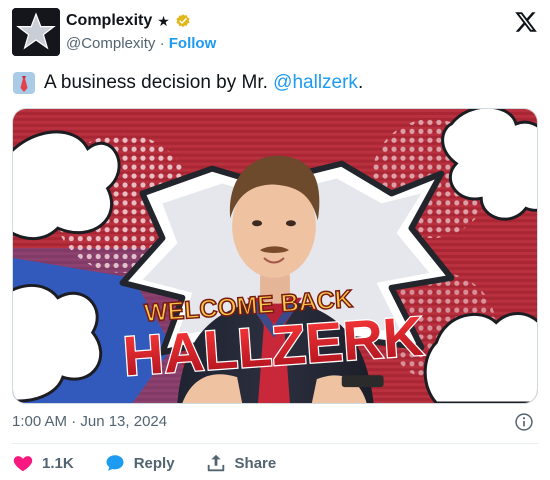 The height and width of the screenshot is (480, 550). Describe the element at coordinates (115, 463) in the screenshot. I see `reply-bubble-icon` at that location.